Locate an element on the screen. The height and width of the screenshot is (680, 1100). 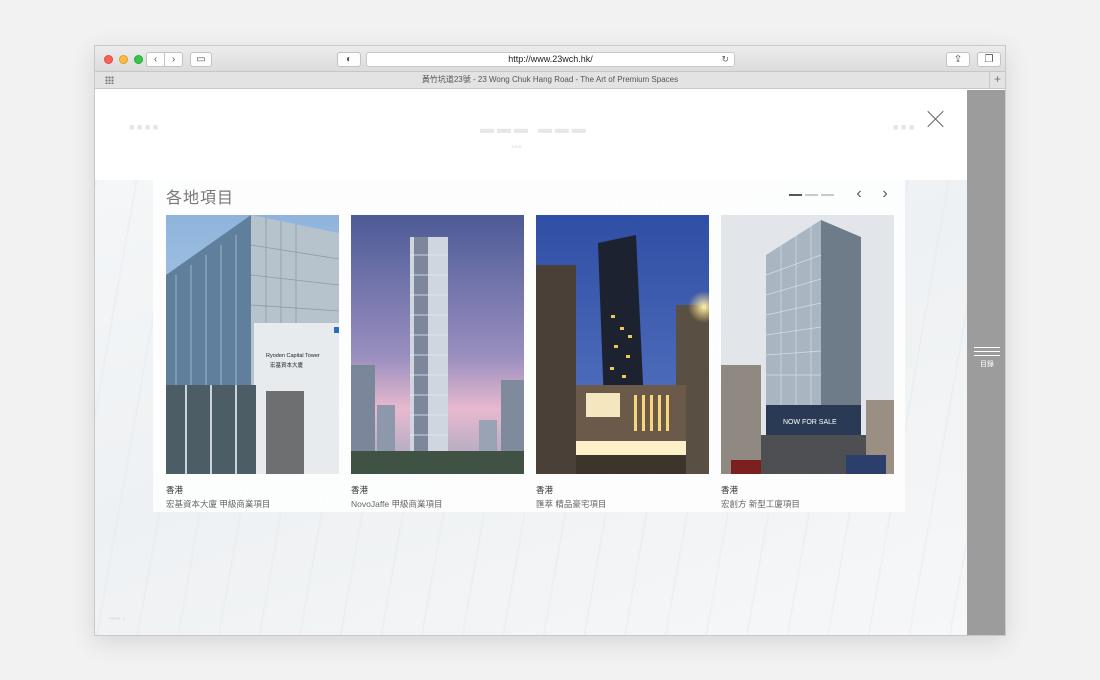
project-photo: Ryoden Capital Tower 宏基資本大廈 is located at coordinates (252, 344).